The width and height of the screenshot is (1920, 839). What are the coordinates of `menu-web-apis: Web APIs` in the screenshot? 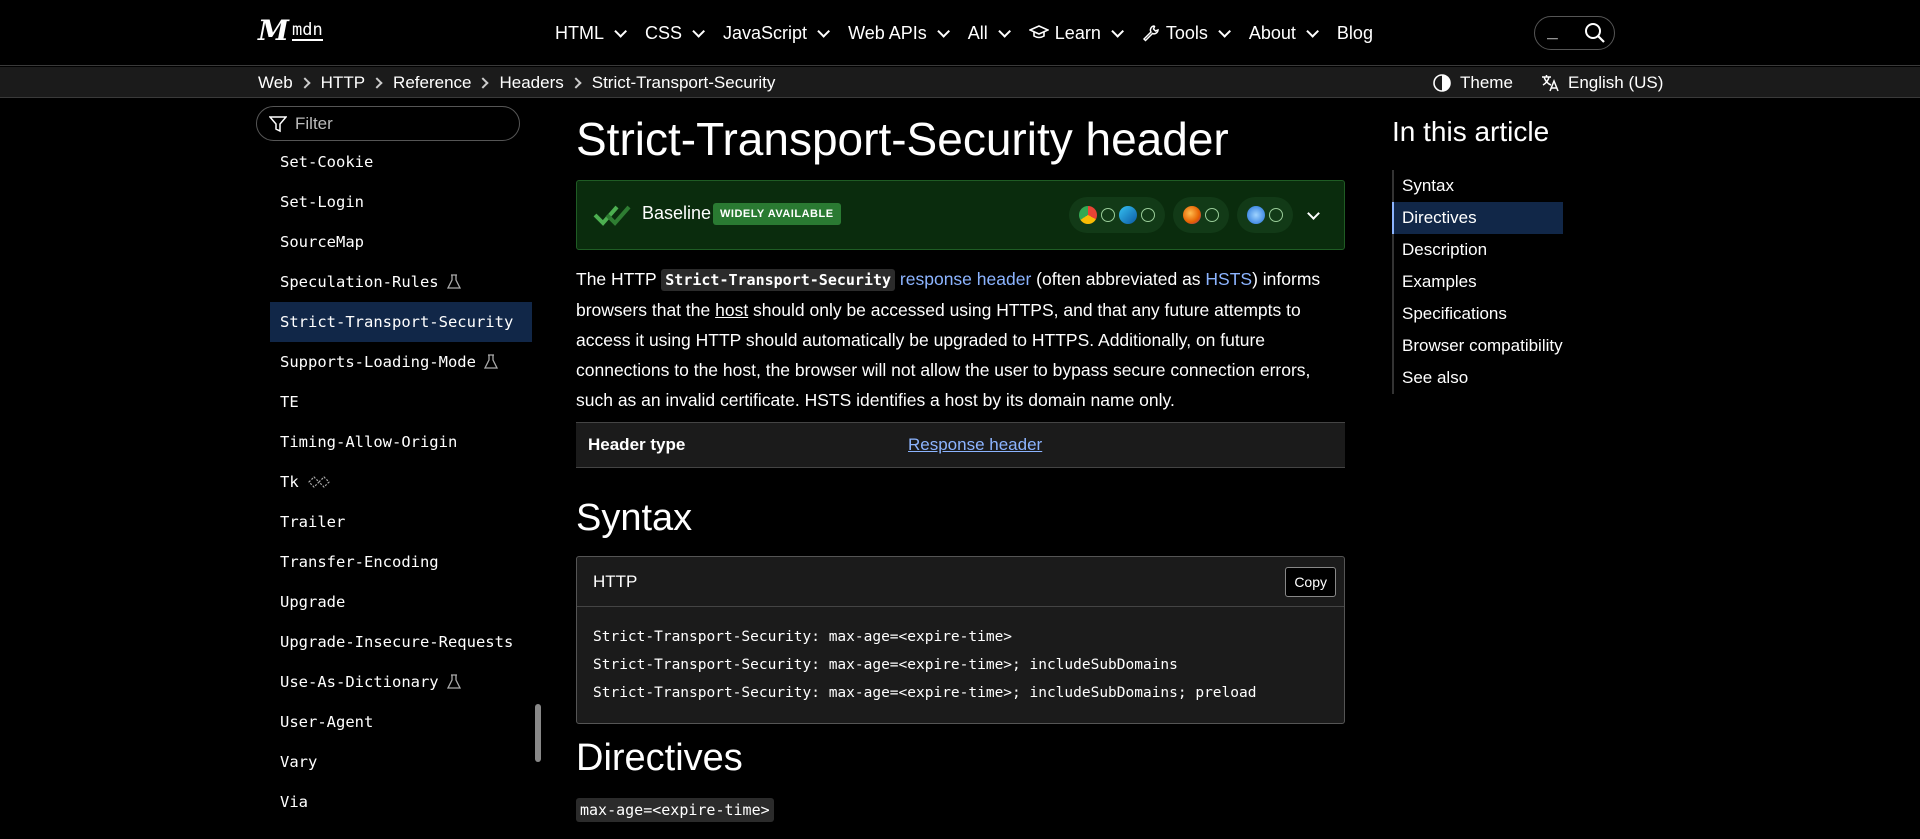 It's located at (897, 33).